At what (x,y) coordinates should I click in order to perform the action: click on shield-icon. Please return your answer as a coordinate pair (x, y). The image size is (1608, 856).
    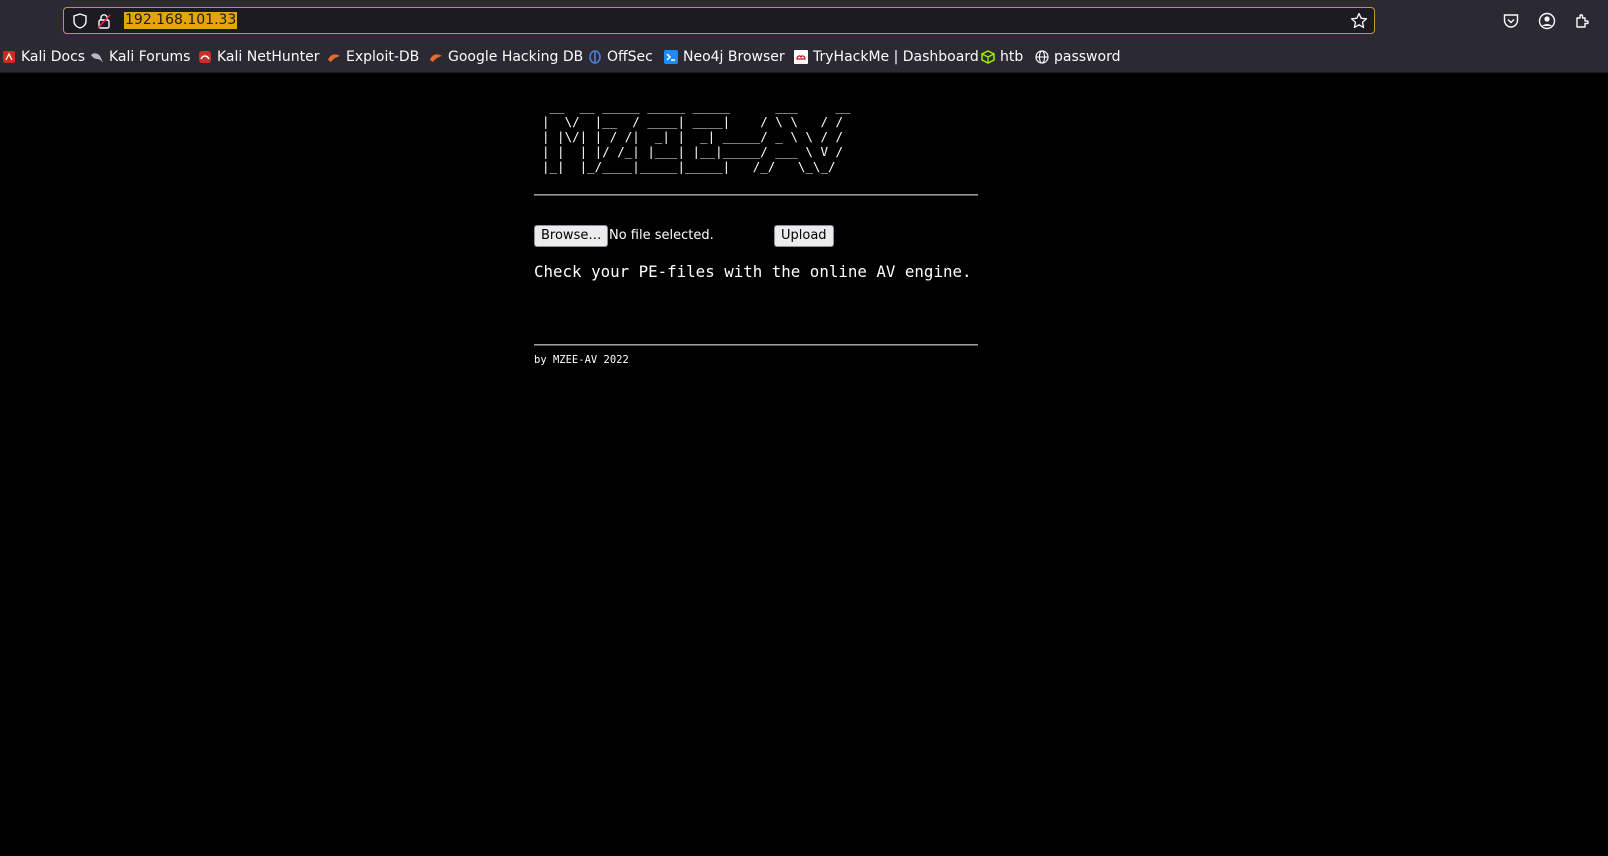
    Looking at the image, I should click on (80, 21).